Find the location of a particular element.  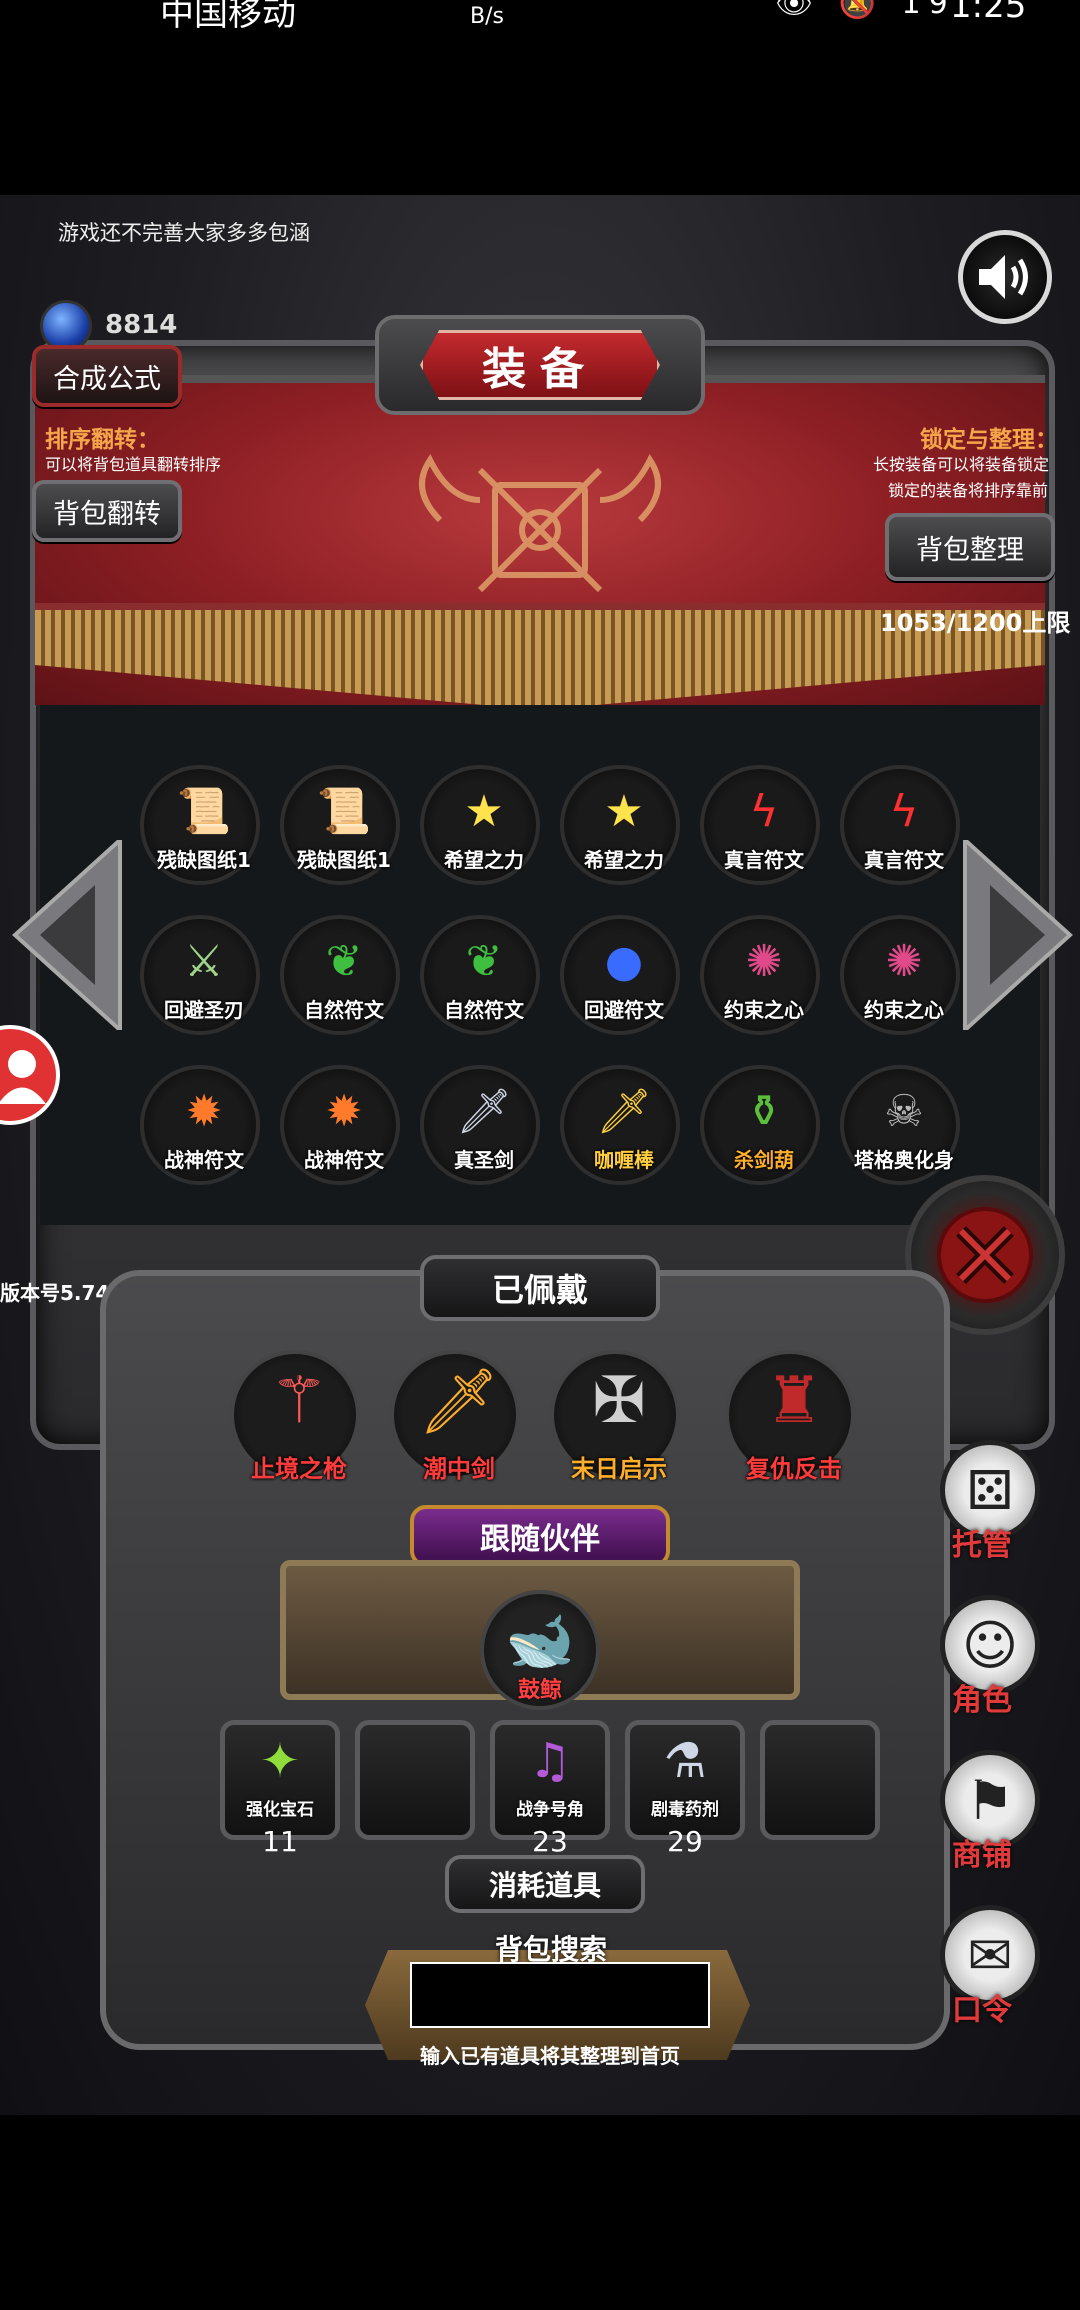

consumable-slot: ♫ 战争号角 23 is located at coordinates (550, 1789).